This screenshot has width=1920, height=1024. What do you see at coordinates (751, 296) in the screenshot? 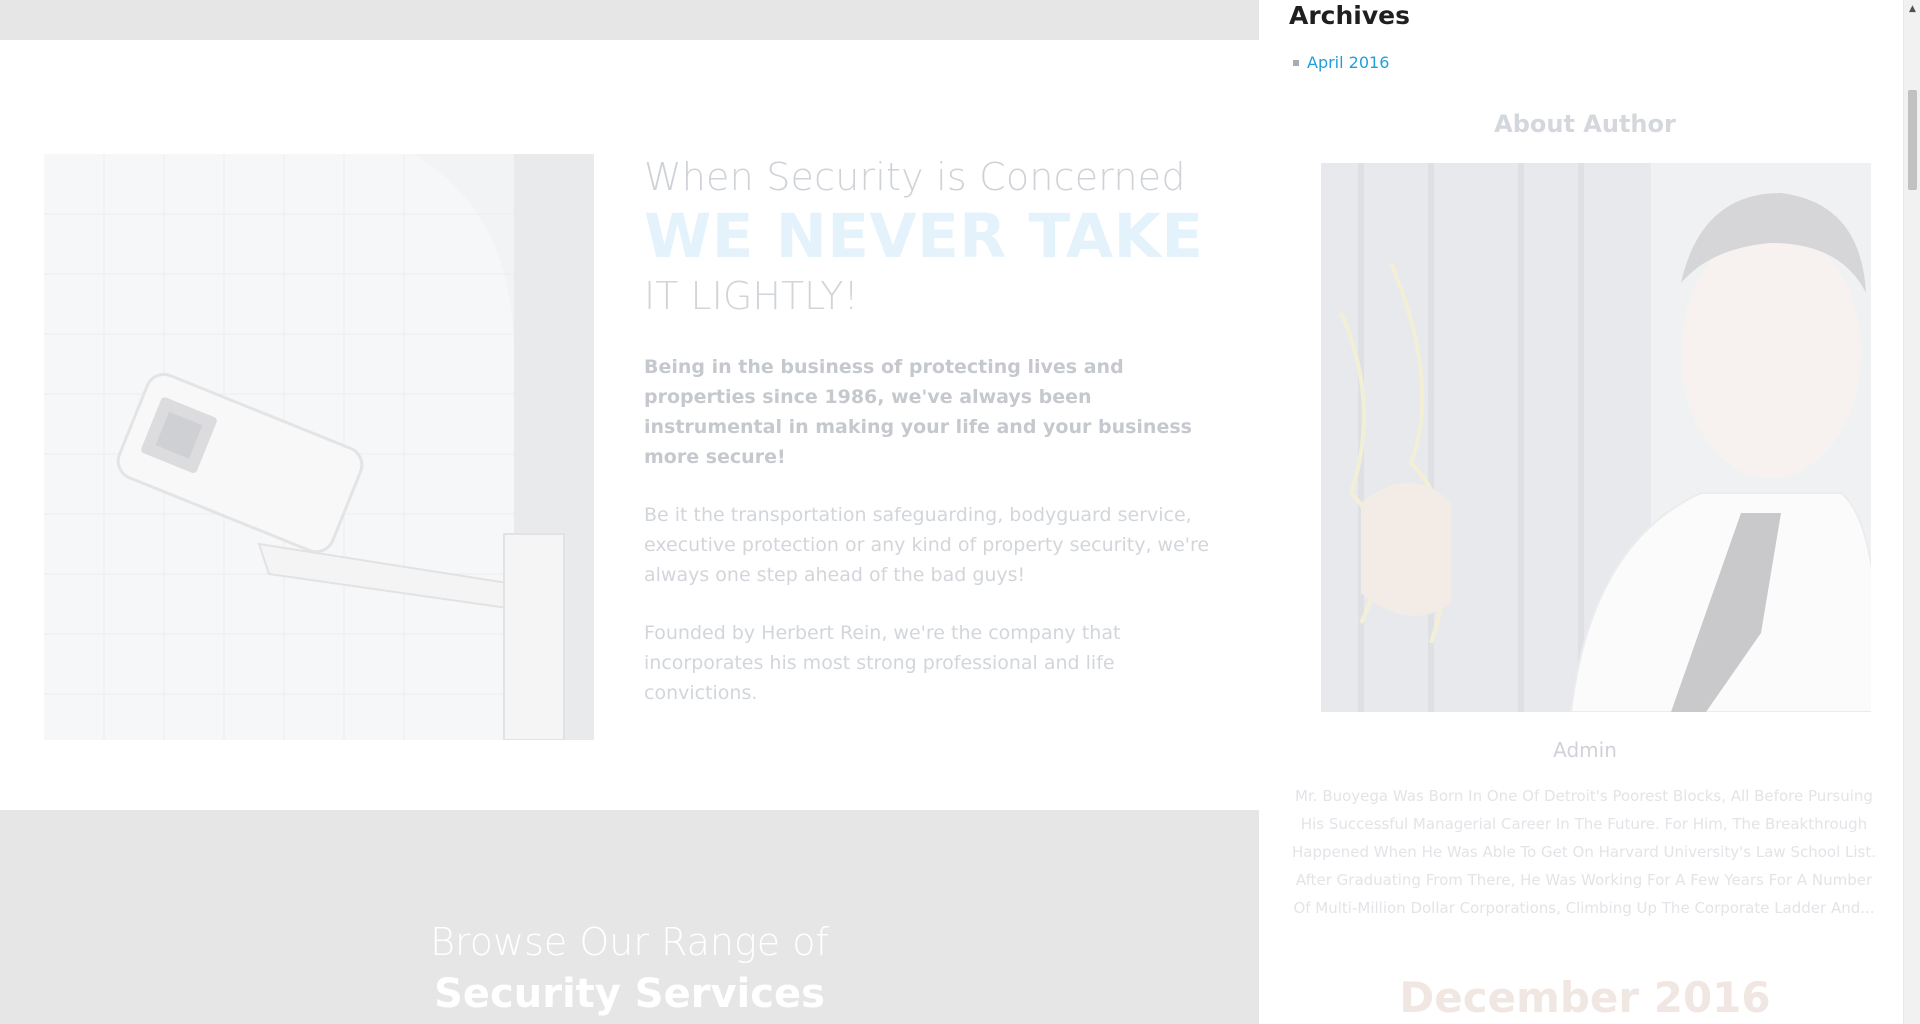
I see `about-heading-tail: IT LIGHTLY!` at bounding box center [751, 296].